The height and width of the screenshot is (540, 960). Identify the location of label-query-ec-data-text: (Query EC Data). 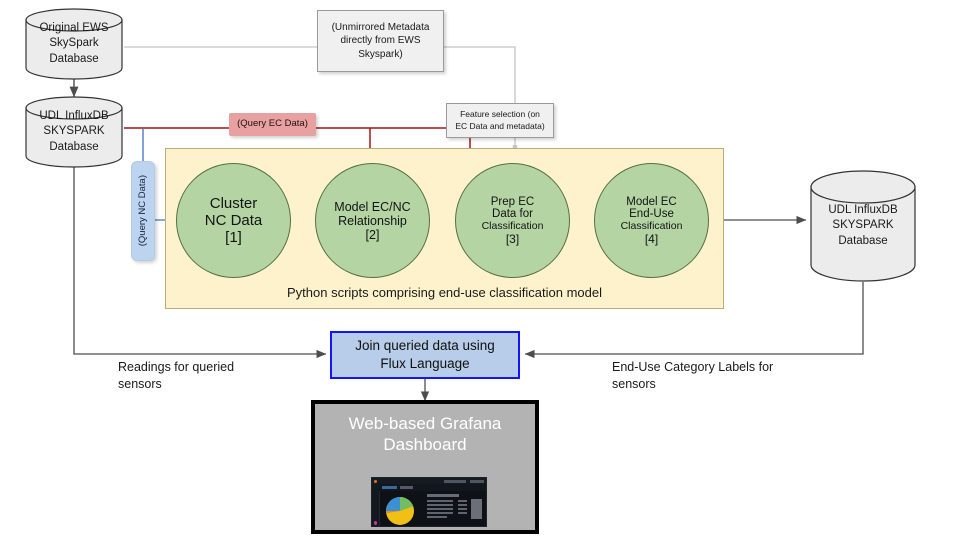
(272, 124).